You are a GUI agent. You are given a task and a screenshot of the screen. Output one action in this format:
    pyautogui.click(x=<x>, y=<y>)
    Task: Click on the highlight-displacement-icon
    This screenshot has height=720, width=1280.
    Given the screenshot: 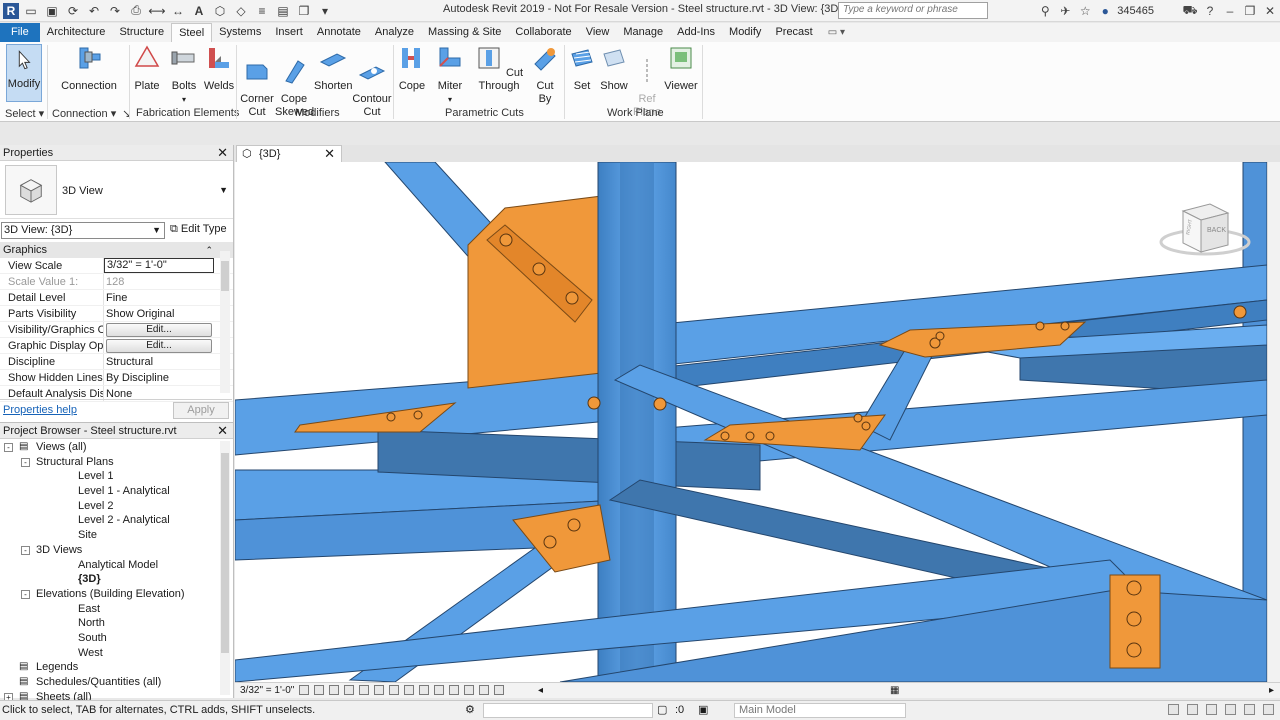 What is the action you would take?
    pyautogui.click(x=484, y=690)
    